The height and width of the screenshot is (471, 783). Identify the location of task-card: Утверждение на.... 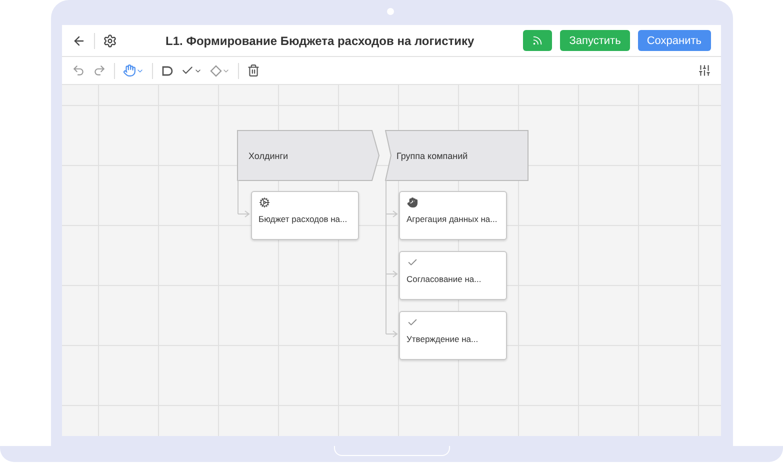
(452, 335).